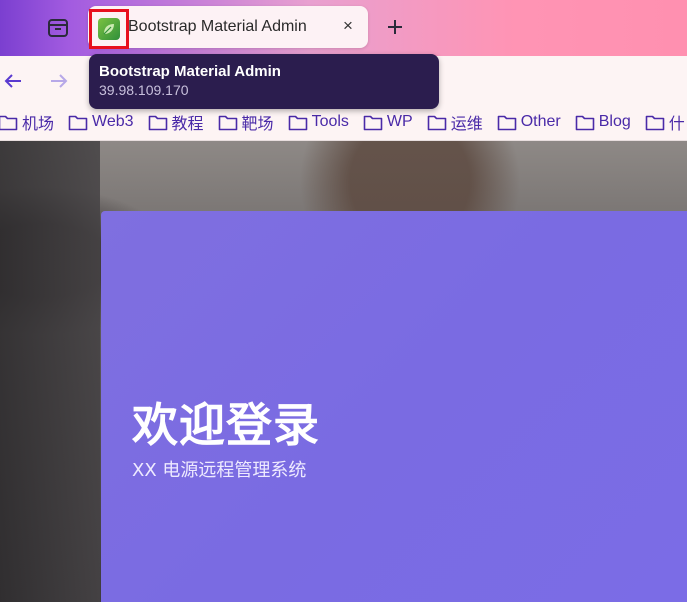  Describe the element at coordinates (38, 124) in the screenshot. I see `bookmark-label: 机场` at that location.